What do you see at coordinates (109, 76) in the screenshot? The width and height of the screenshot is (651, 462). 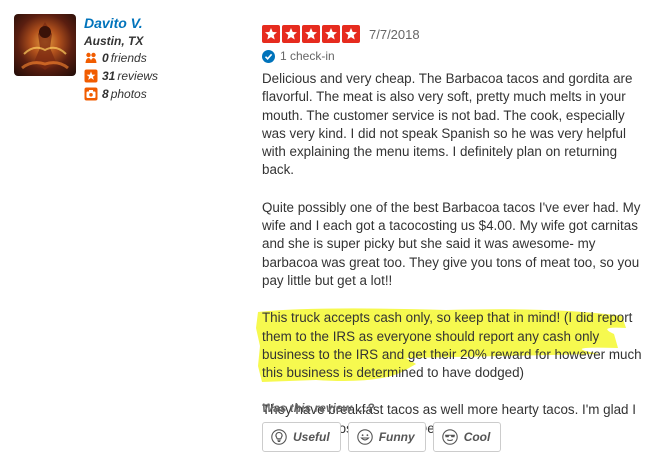 I see `reviews-count: 31` at bounding box center [109, 76].